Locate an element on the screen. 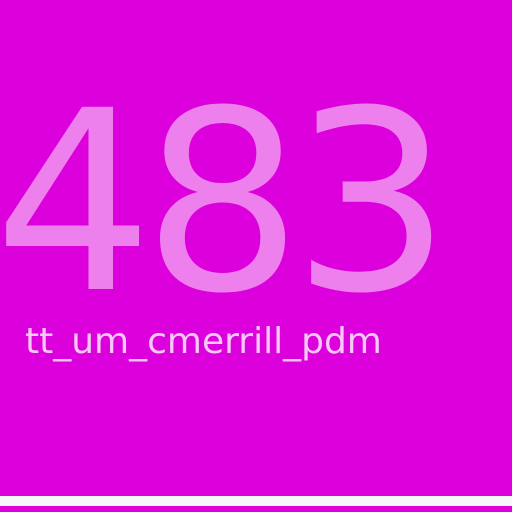  tile-label: tt_um_cmerrill_pdm is located at coordinates (203, 341).